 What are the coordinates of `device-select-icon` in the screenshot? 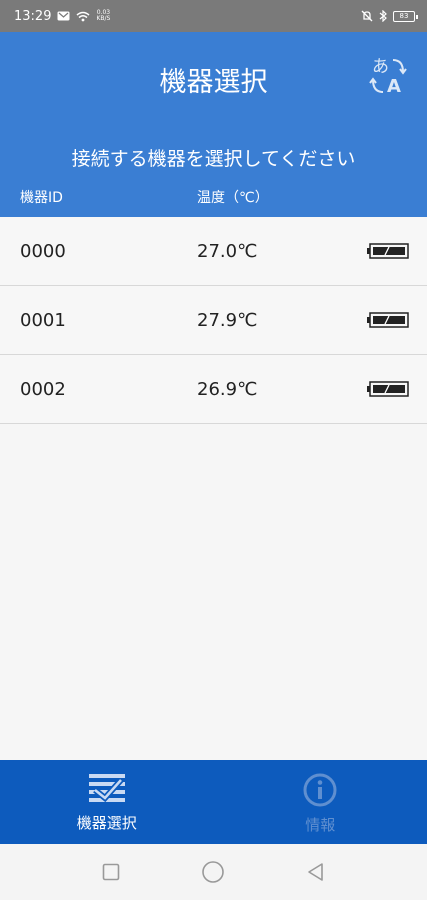 It's located at (106, 788).